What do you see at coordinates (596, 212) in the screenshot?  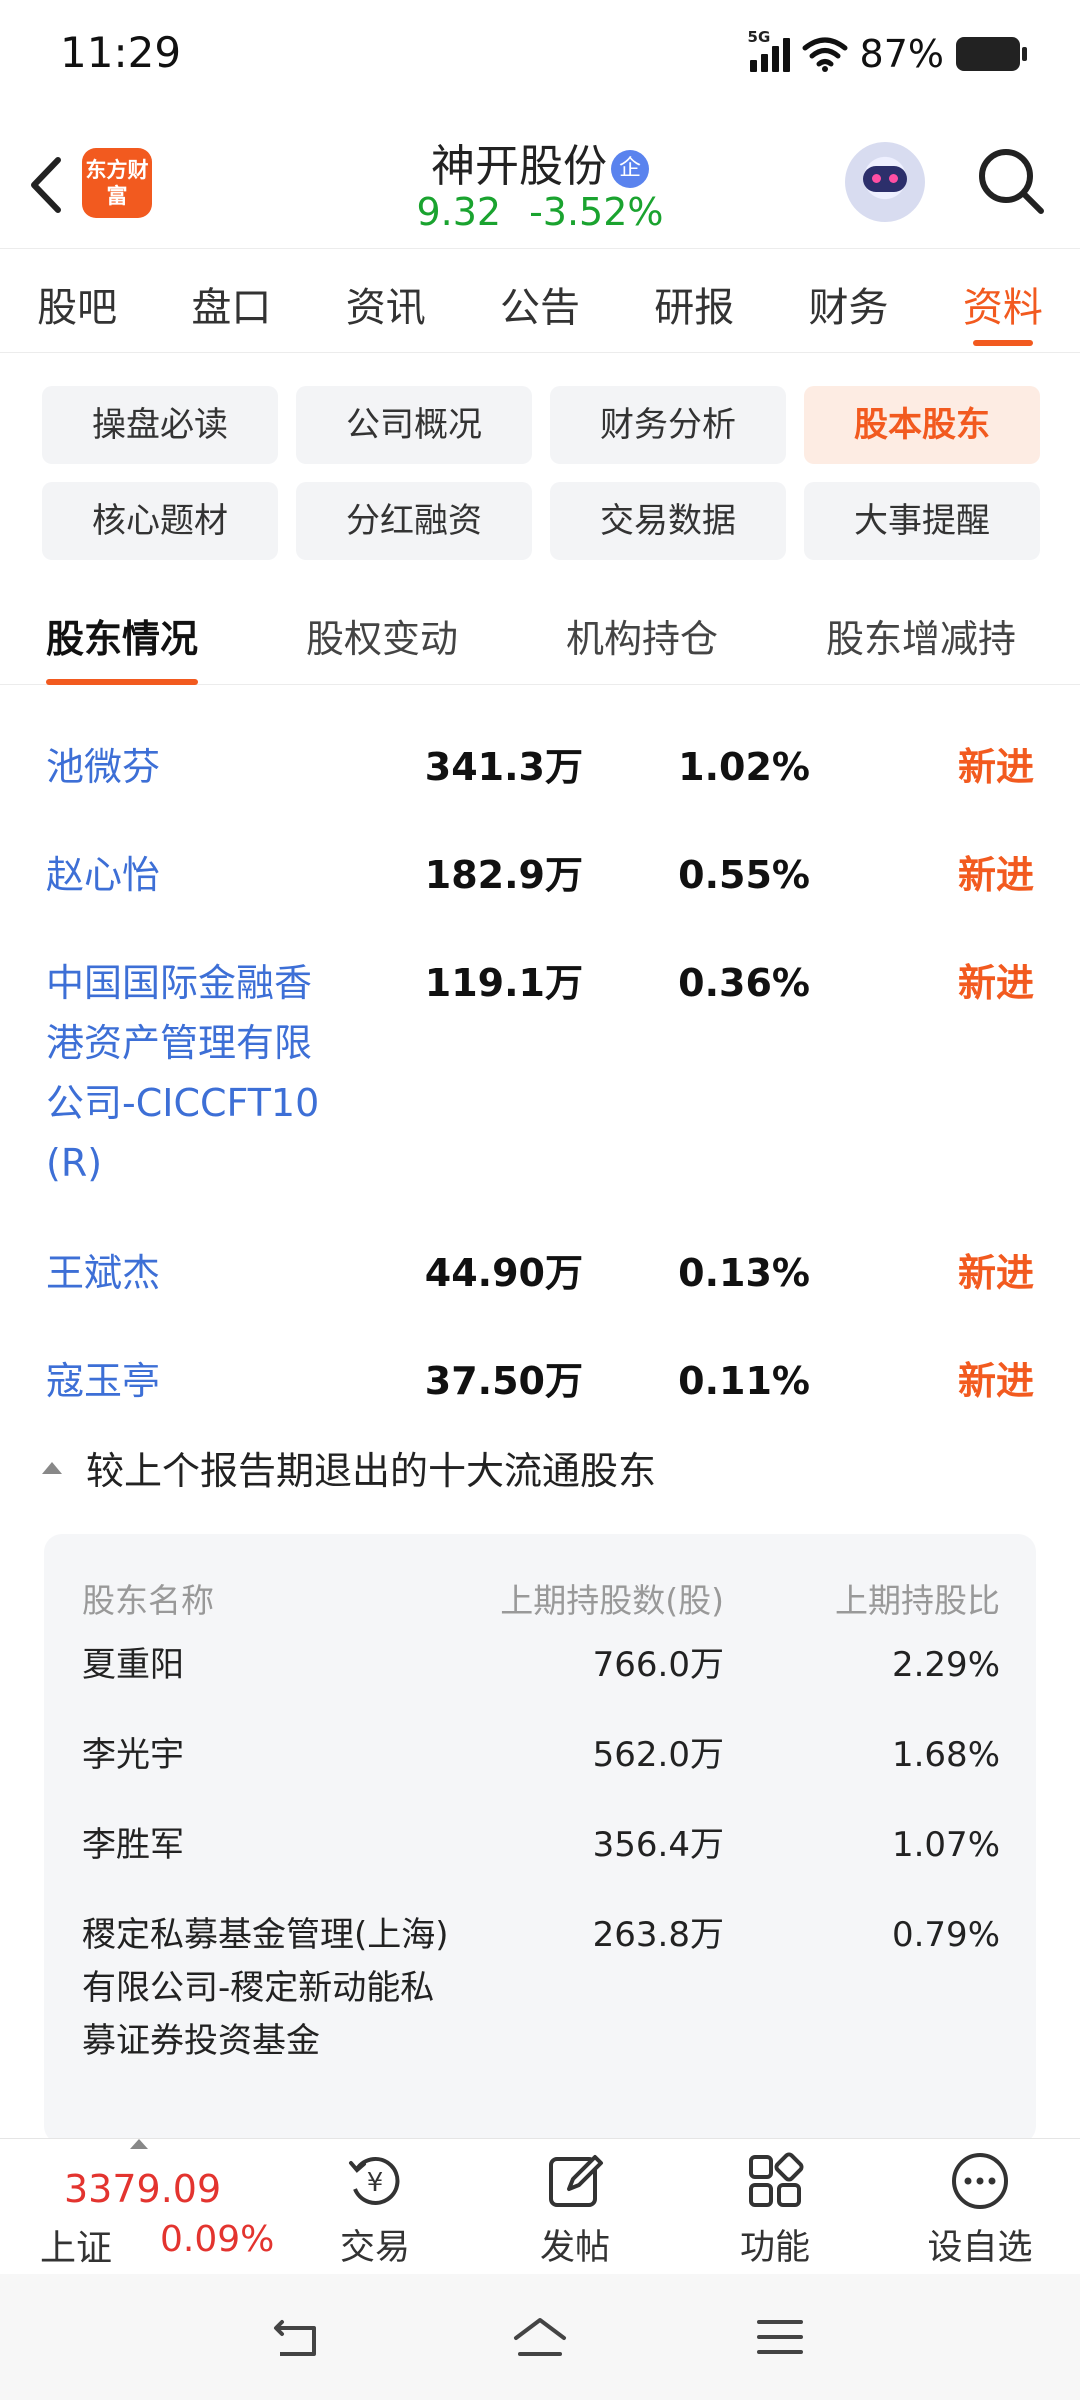 I see `stock-change: -3.52%` at bounding box center [596, 212].